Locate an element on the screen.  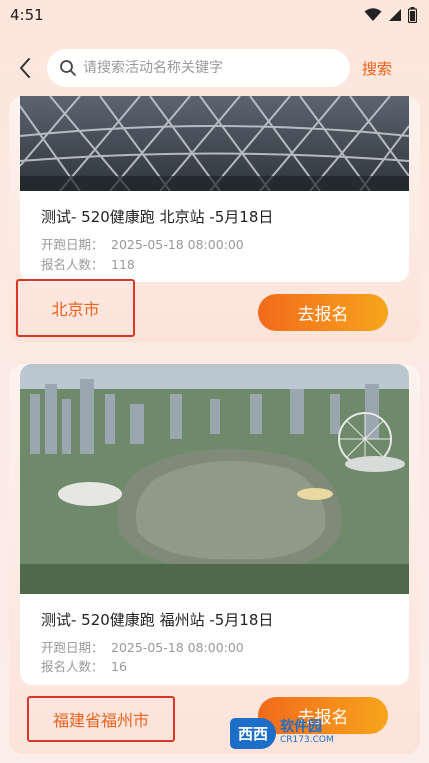
search-icon is located at coordinates (68, 68).